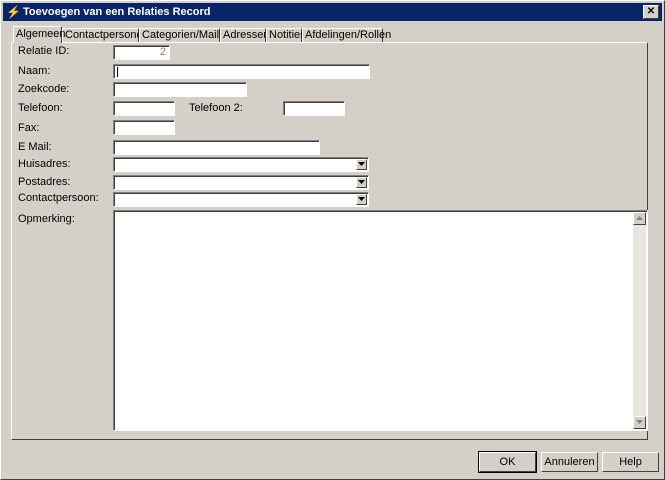 This screenshot has width=665, height=480. I want to click on app-icon: ⚡, so click(13, 12).